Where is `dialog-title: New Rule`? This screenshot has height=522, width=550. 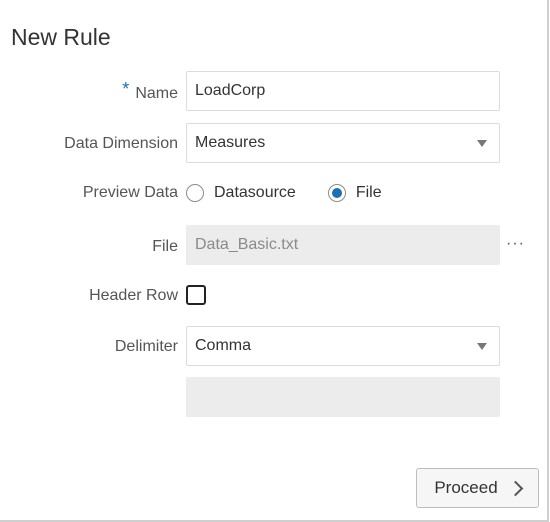
dialog-title: New Rule is located at coordinates (61, 37).